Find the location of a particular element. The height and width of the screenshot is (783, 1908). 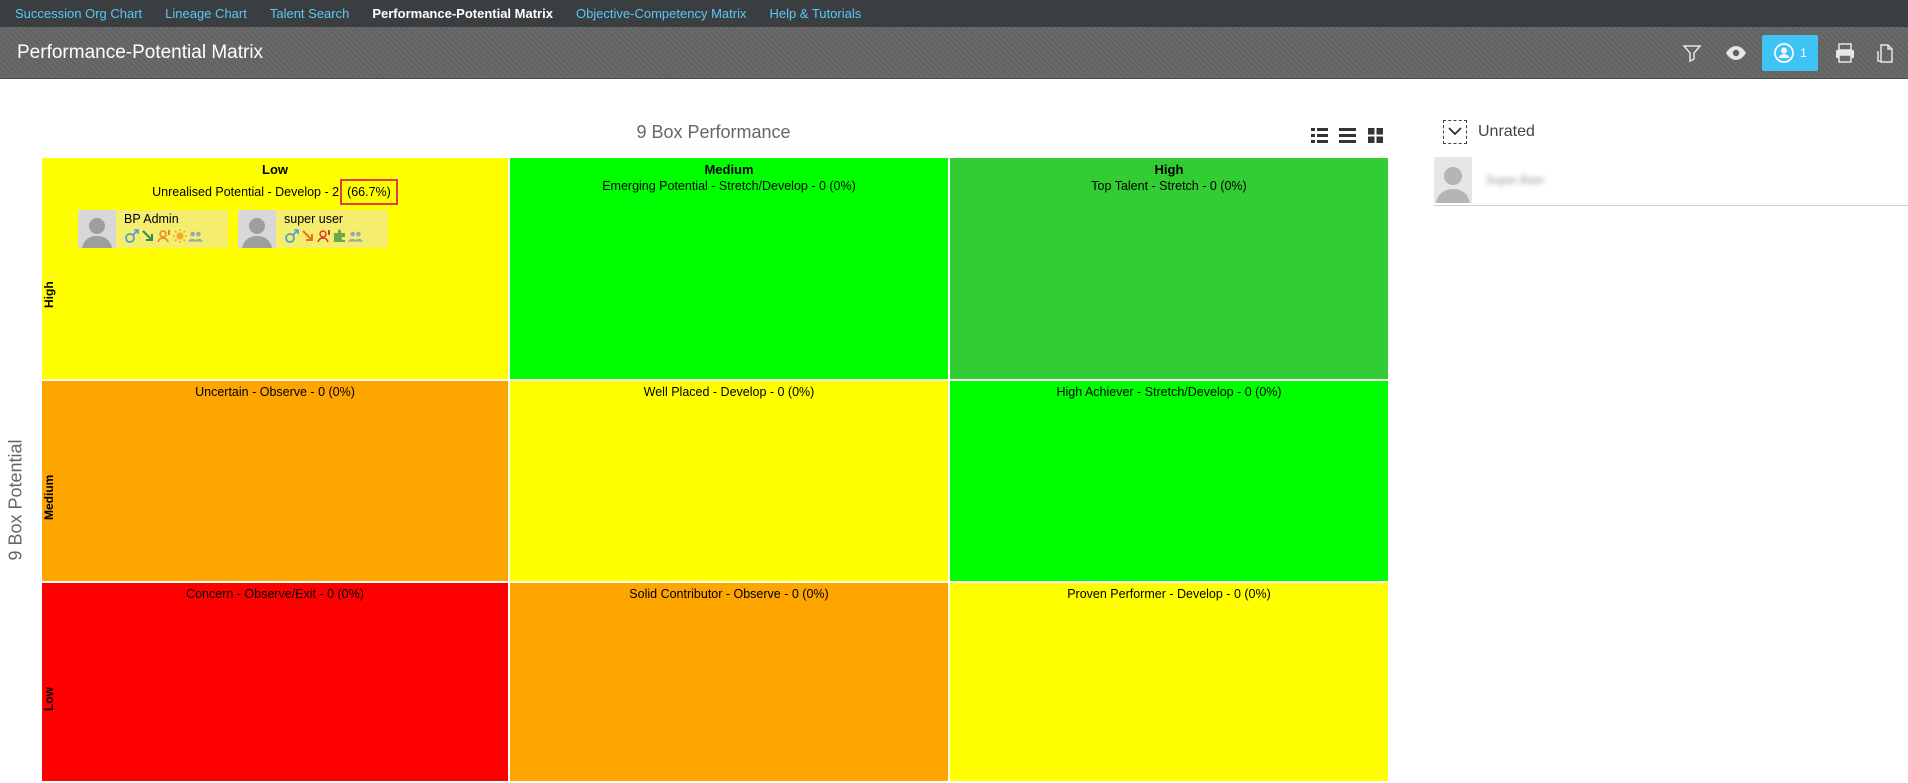

print-button is located at coordinates (1845, 53).